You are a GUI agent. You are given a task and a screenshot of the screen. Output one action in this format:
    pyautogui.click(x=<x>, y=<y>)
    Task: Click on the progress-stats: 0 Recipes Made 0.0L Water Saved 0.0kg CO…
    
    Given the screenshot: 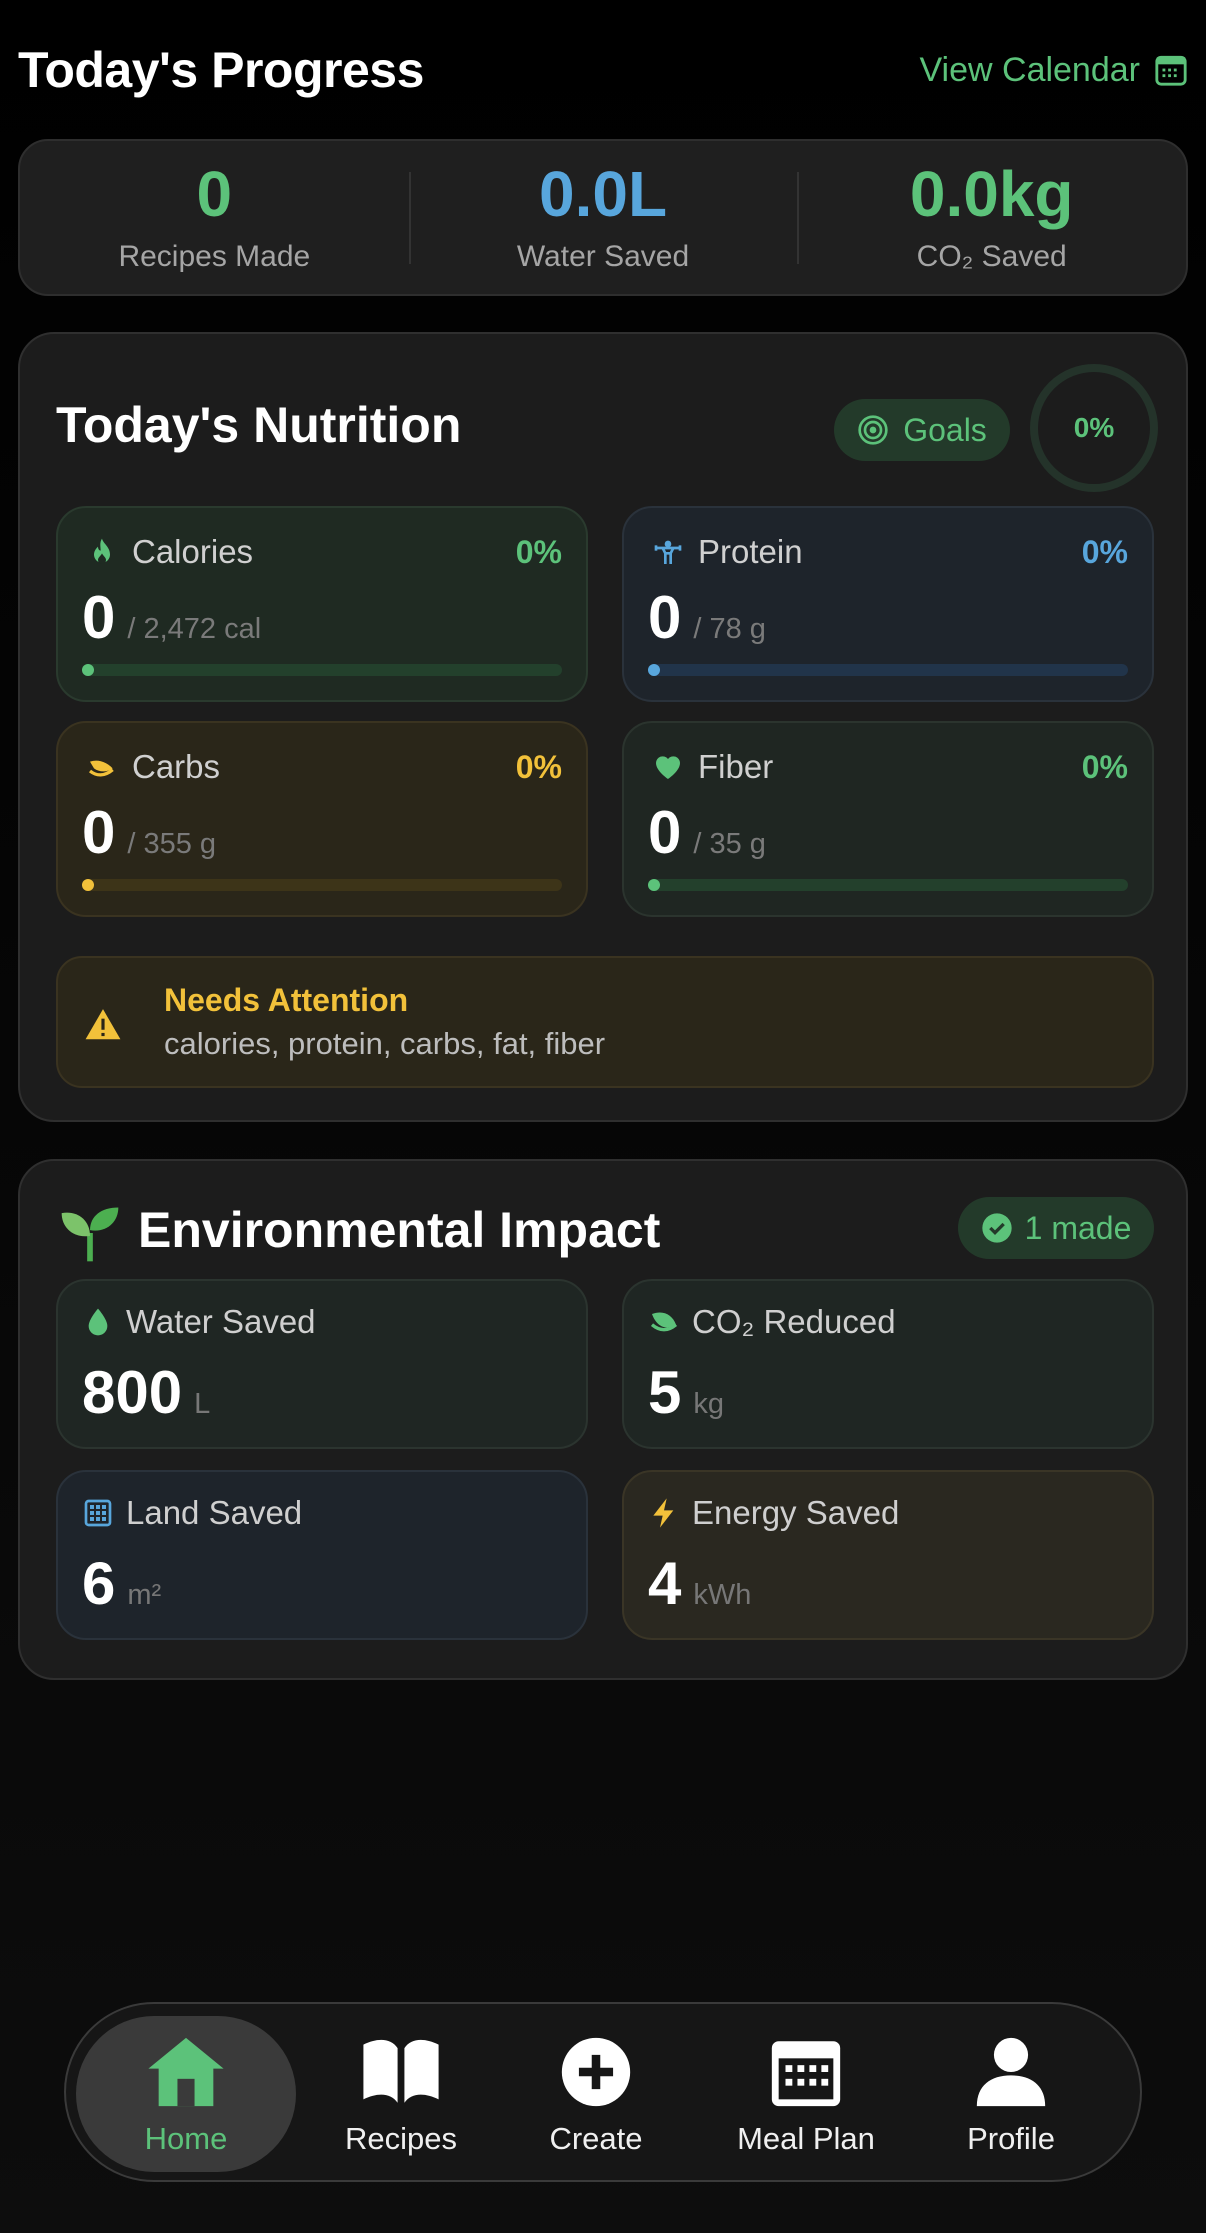 What is the action you would take?
    pyautogui.click(x=603, y=217)
    